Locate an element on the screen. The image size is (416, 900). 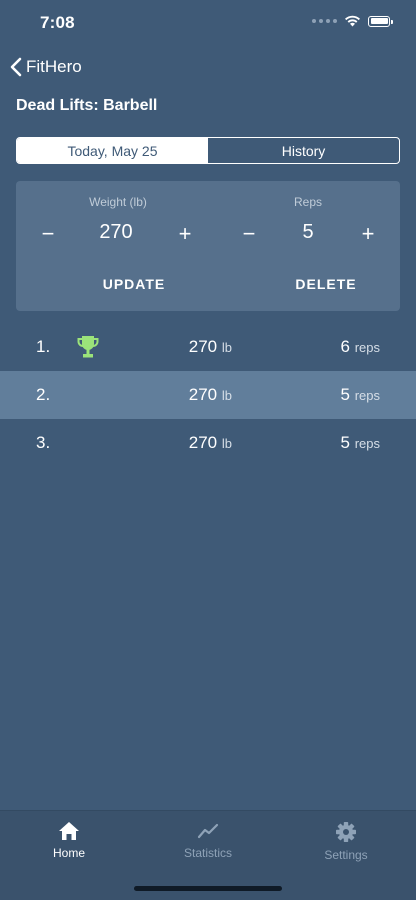
tab-home-label: Home is located at coordinates (68, 853).